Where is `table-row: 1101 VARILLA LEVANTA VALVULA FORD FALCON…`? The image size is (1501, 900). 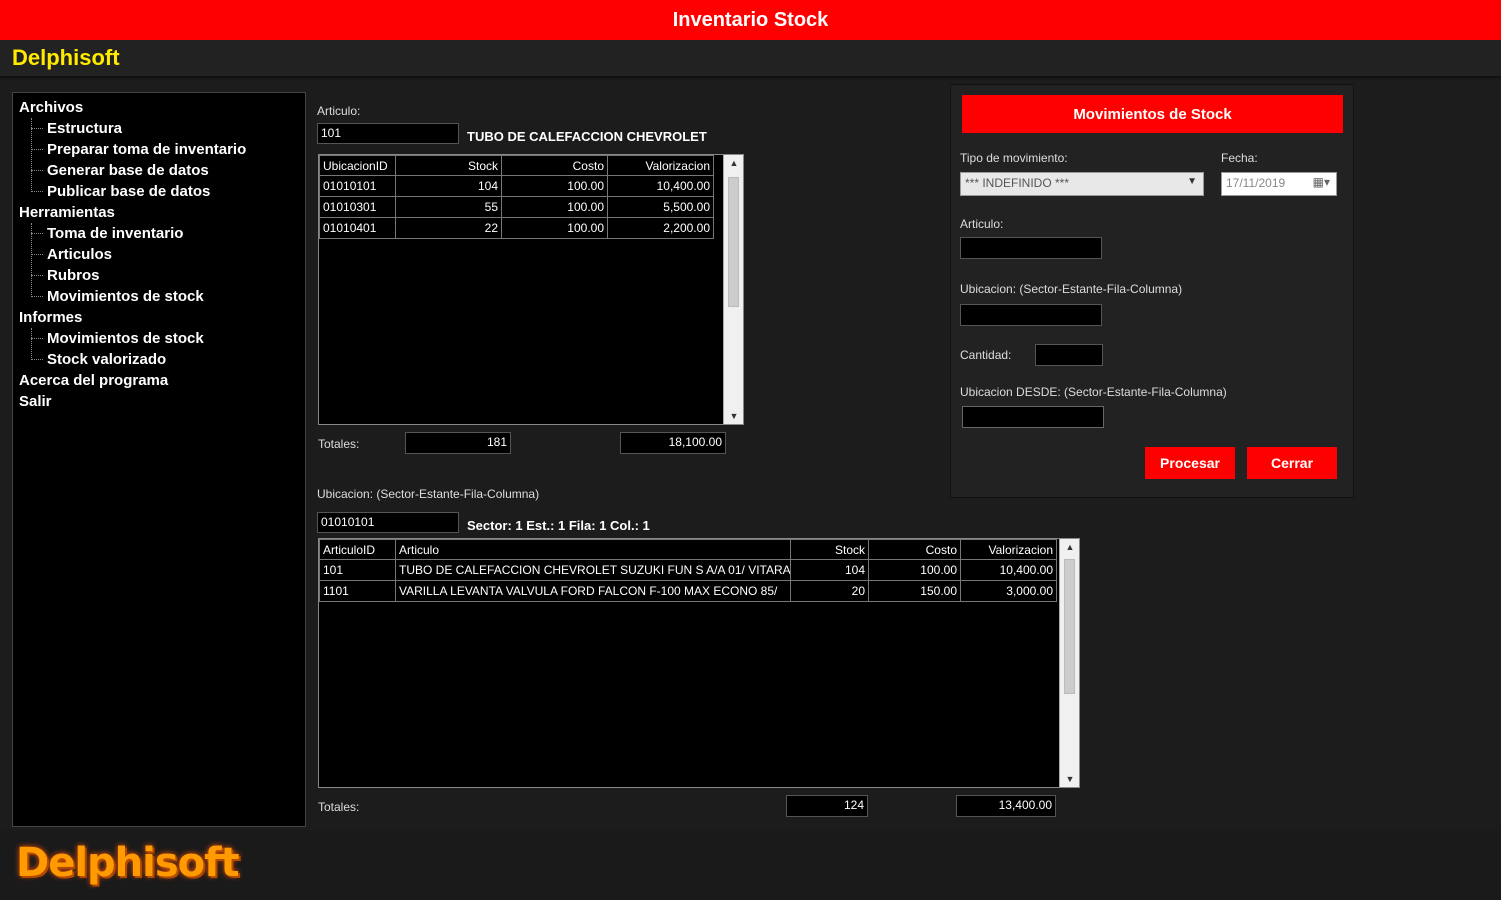
table-row: 1101 VARILLA LEVANTA VALVULA FORD FALCON… is located at coordinates (688, 591).